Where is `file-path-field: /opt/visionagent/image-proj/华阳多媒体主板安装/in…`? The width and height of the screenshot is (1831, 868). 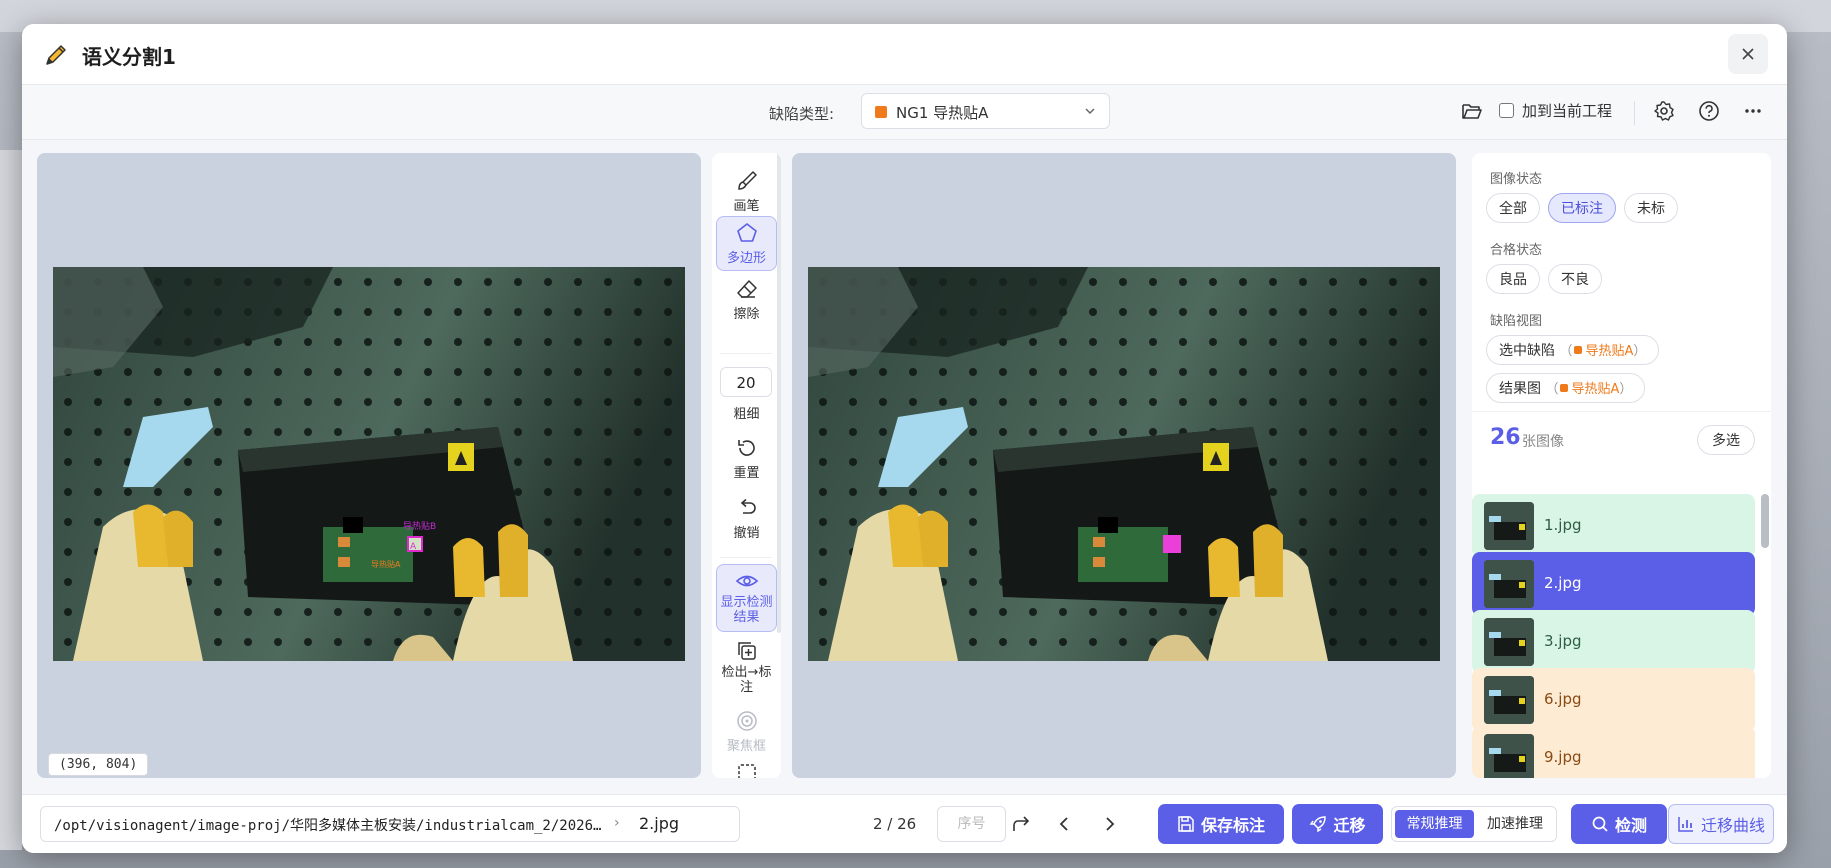 file-path-field: /opt/visionagent/image-proj/华阳多媒体主板安装/in… is located at coordinates (390, 824).